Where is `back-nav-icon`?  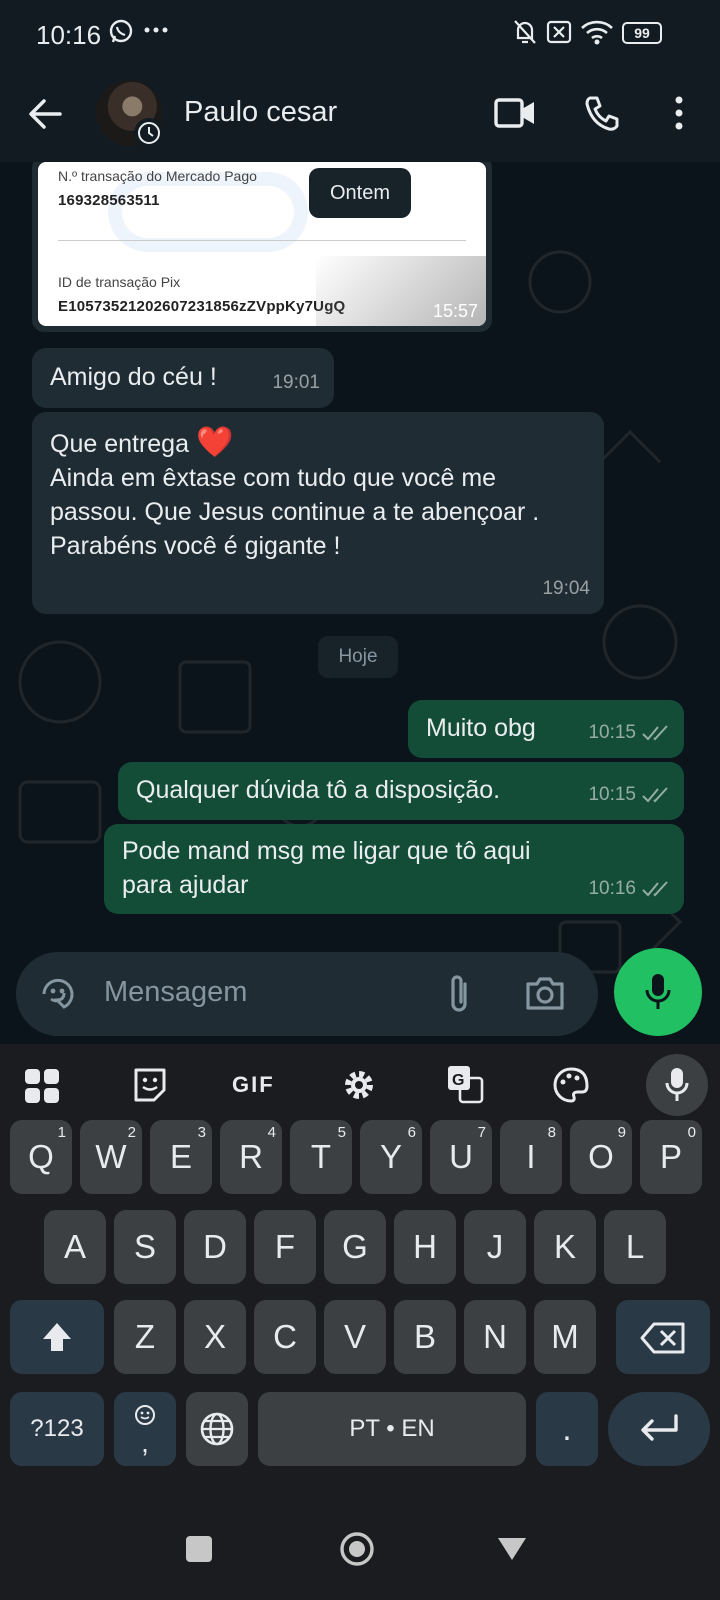
back-nav-icon is located at coordinates (512, 1549).